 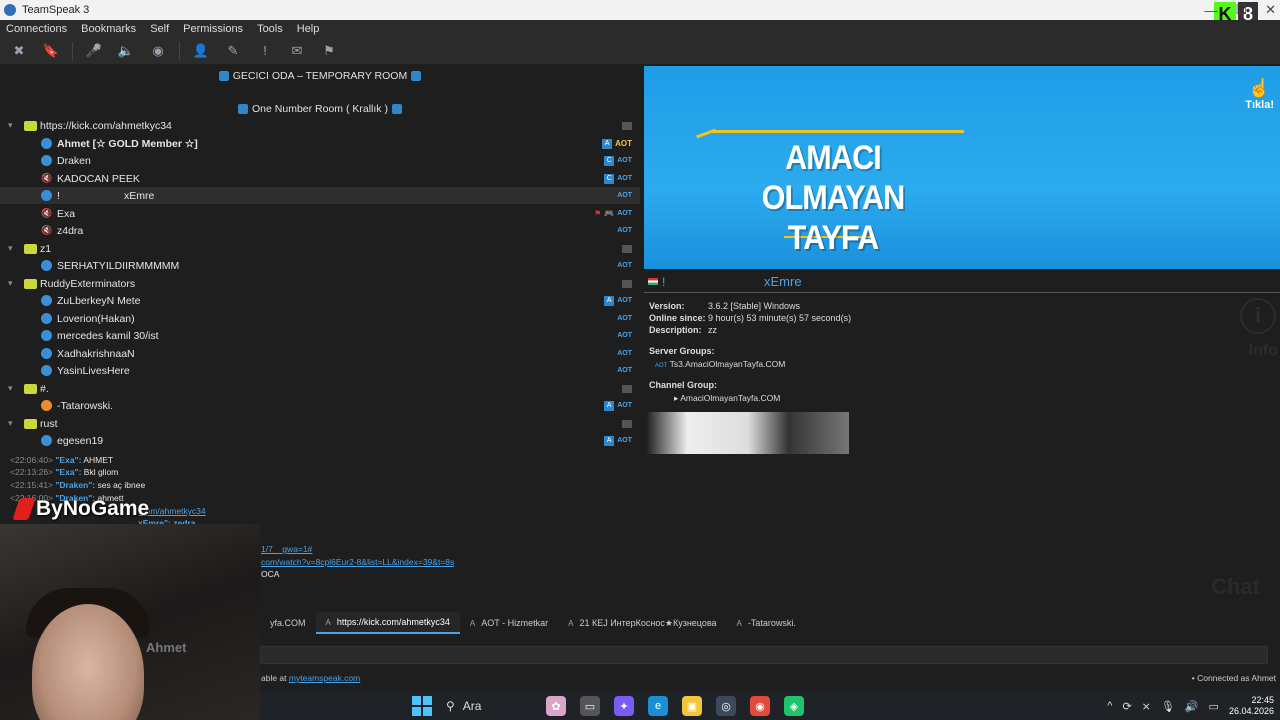 What do you see at coordinates (783, 281) in the screenshot?
I see `client-nickname: xEmre` at bounding box center [783, 281].